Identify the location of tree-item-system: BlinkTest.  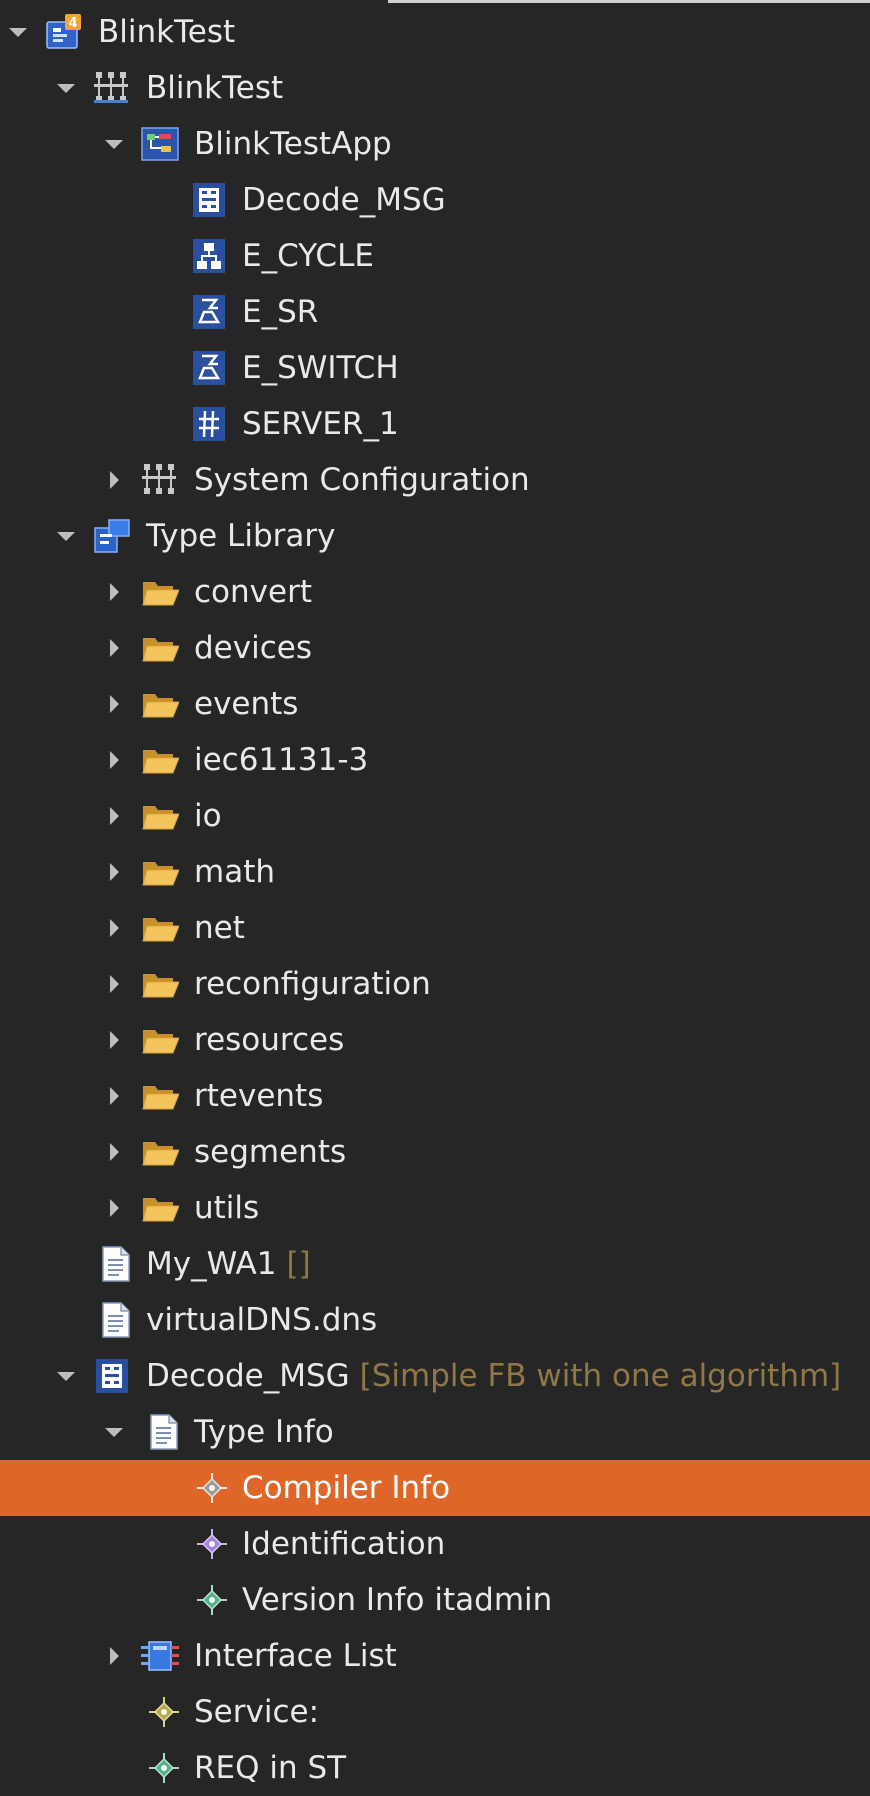
(435, 88).